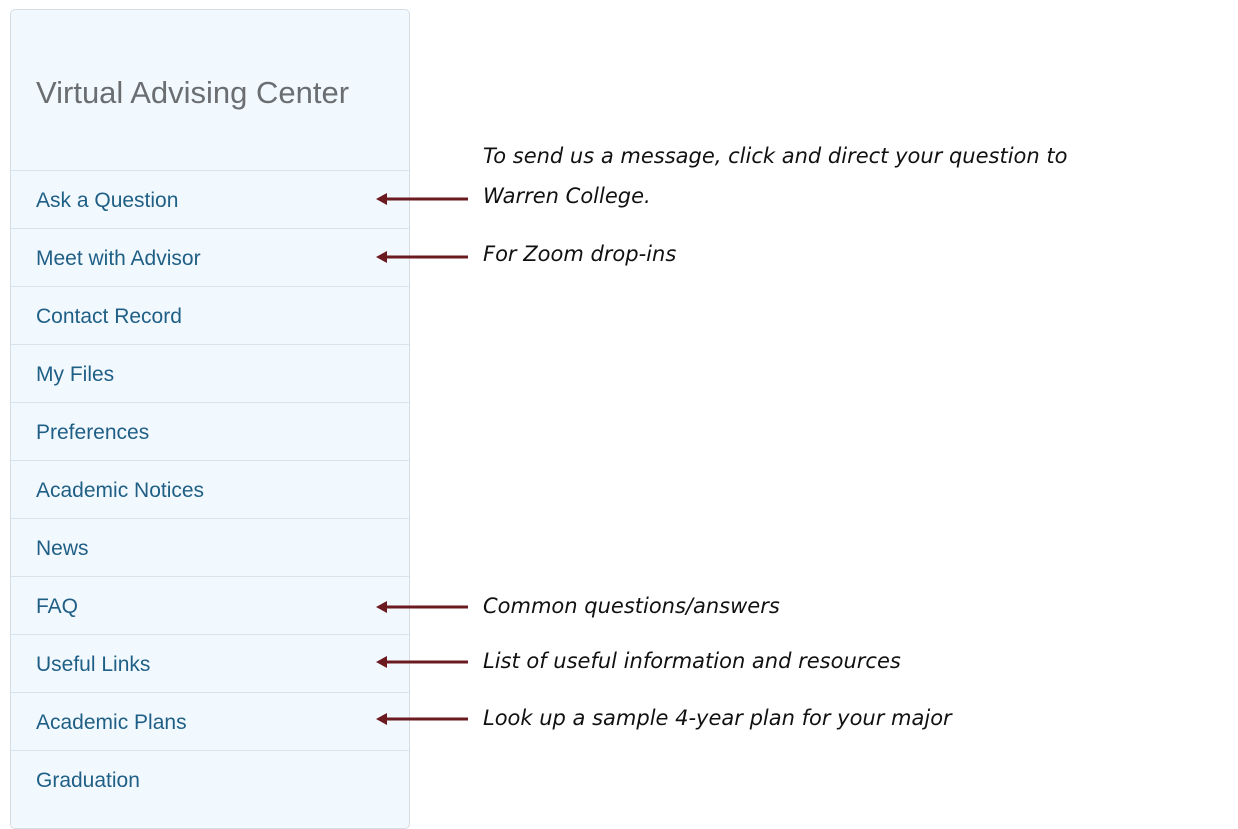 This screenshot has width=1238, height=829. Describe the element at coordinates (118, 259) in the screenshot. I see `sidebar-item-label: Meet with Advisor` at that location.